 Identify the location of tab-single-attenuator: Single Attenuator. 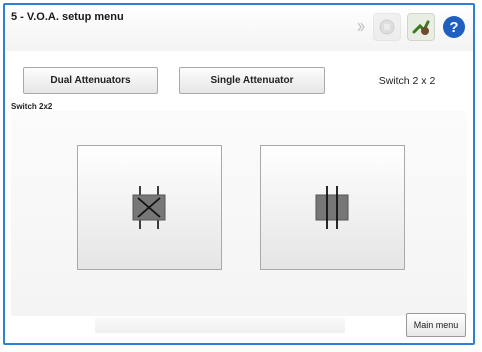
(252, 80).